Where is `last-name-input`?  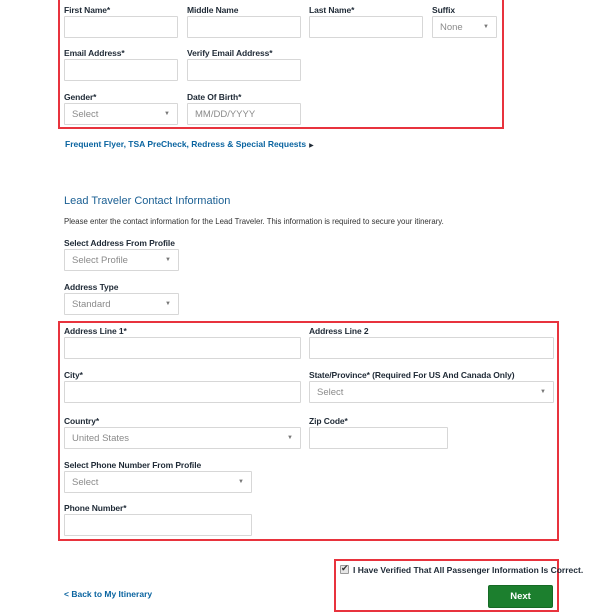 last-name-input is located at coordinates (366, 27).